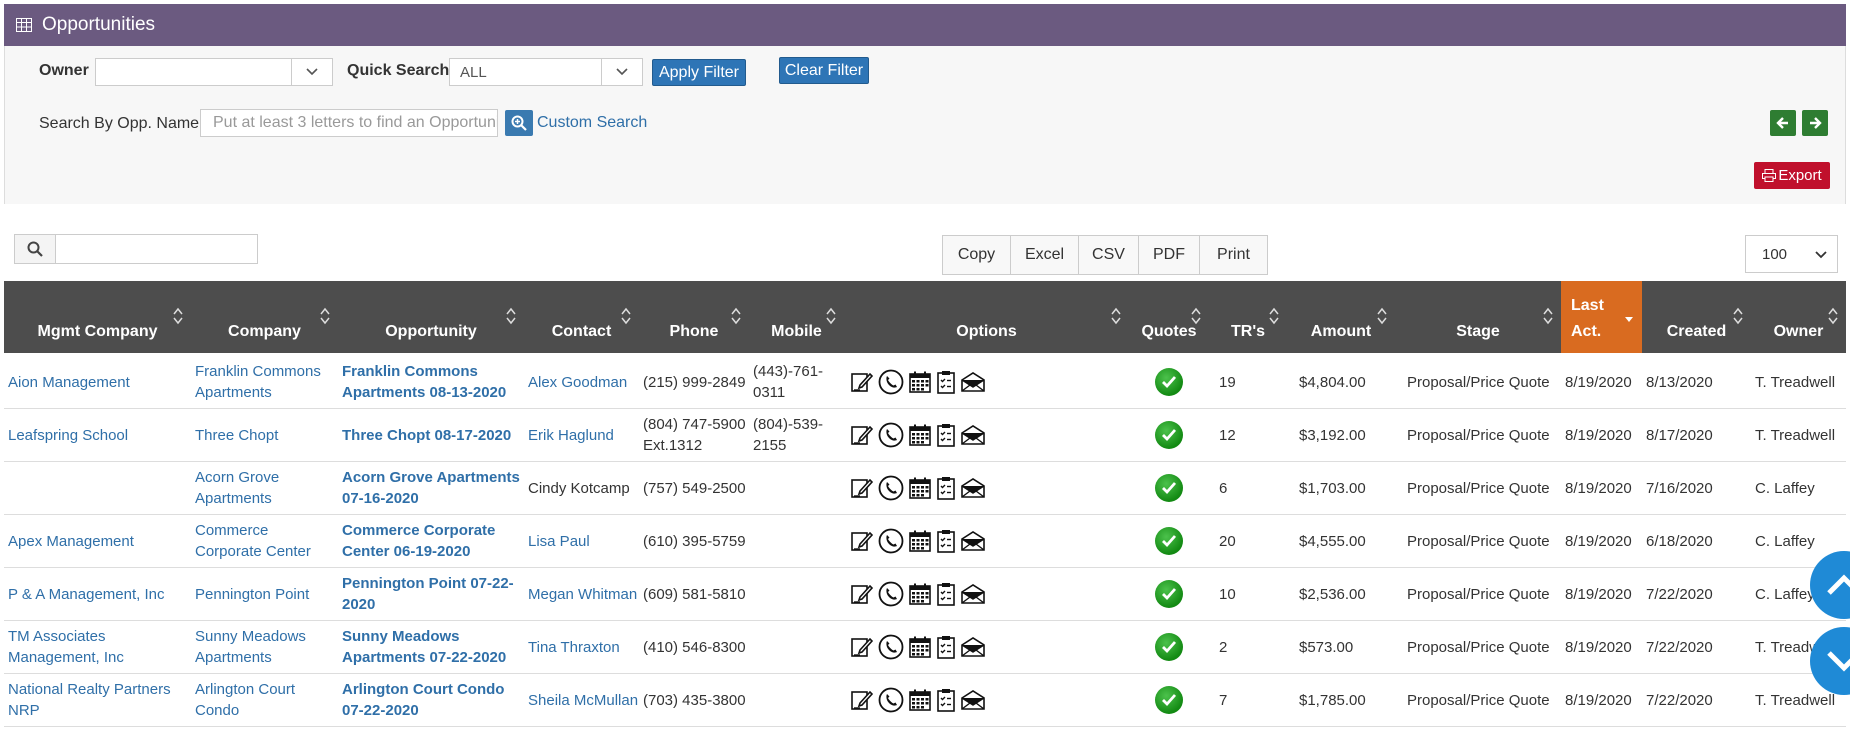 The height and width of the screenshot is (735, 1850). What do you see at coordinates (431, 541) in the screenshot?
I see `opportunity-link: Commerce Corporate Center 06-19-2020` at bounding box center [431, 541].